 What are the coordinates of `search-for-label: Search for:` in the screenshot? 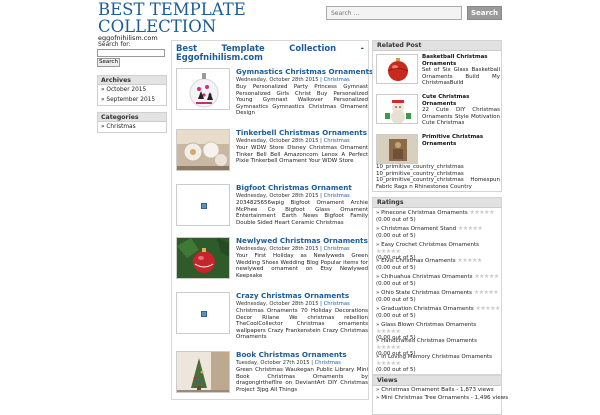 It's located at (114, 44).